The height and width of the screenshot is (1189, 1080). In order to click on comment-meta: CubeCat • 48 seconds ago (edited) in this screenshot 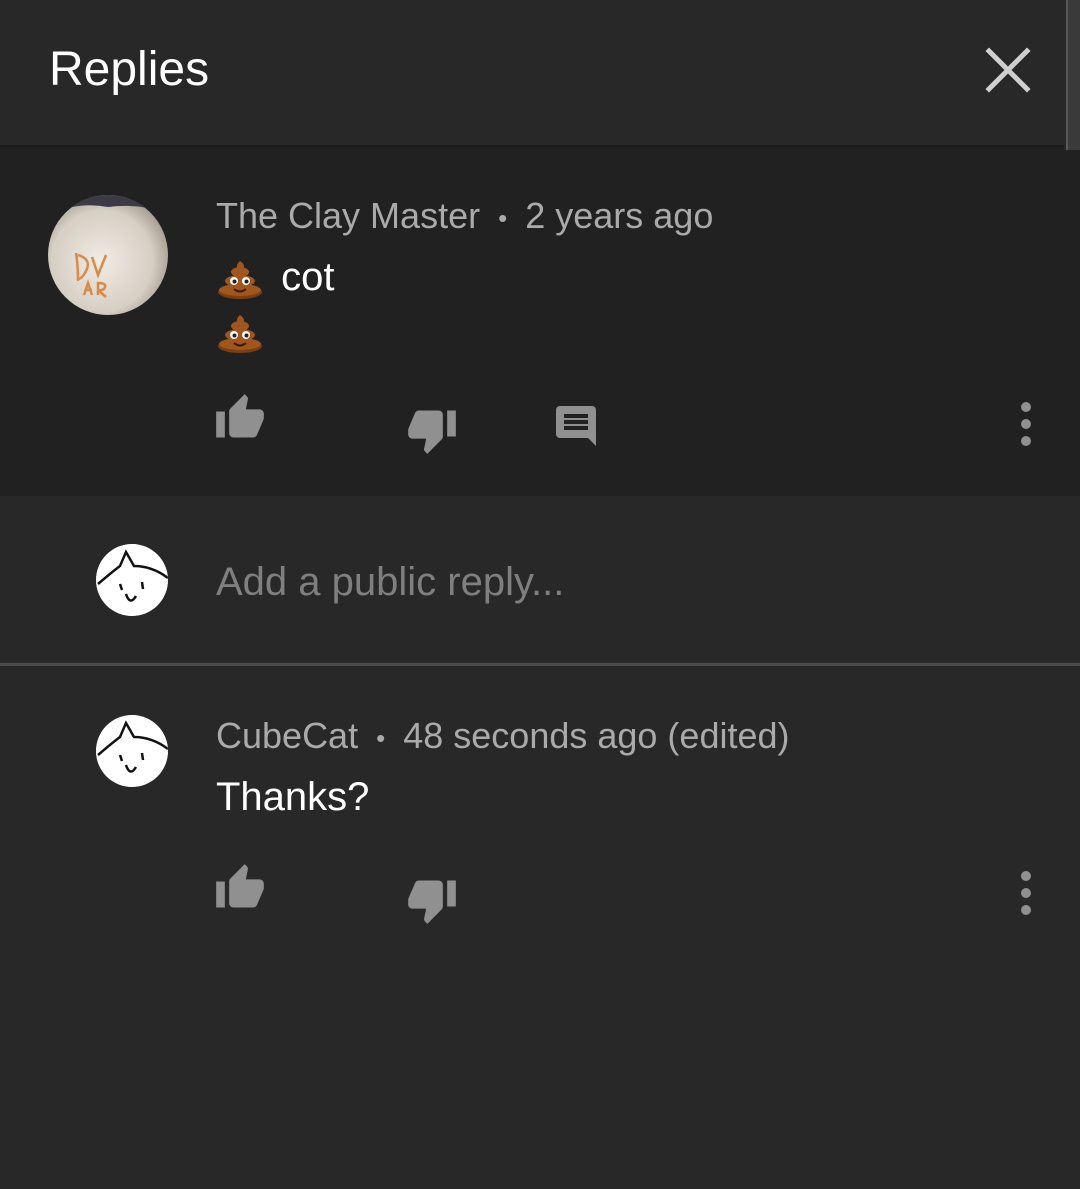, I will do `click(503, 737)`.